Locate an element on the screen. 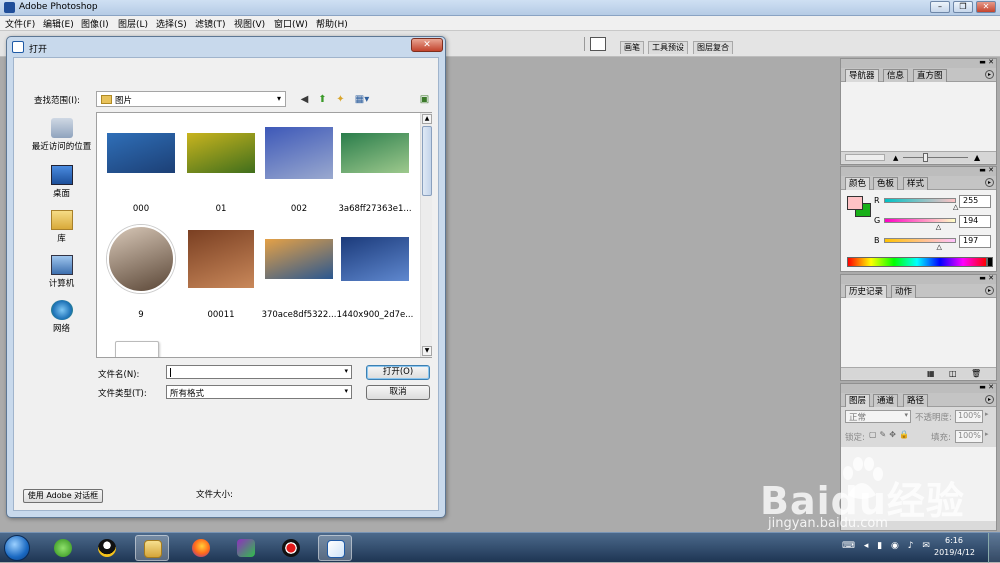 This screenshot has width=1000, height=563. show-desktop-button is located at coordinates (994, 548).